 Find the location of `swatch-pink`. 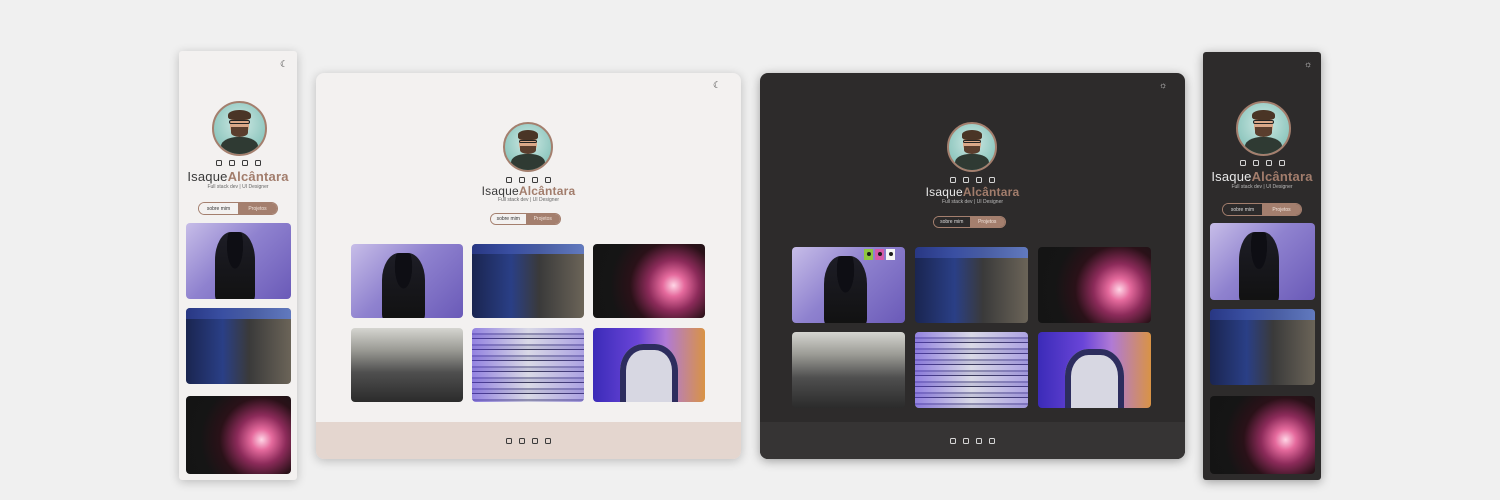

swatch-pink is located at coordinates (879, 254).